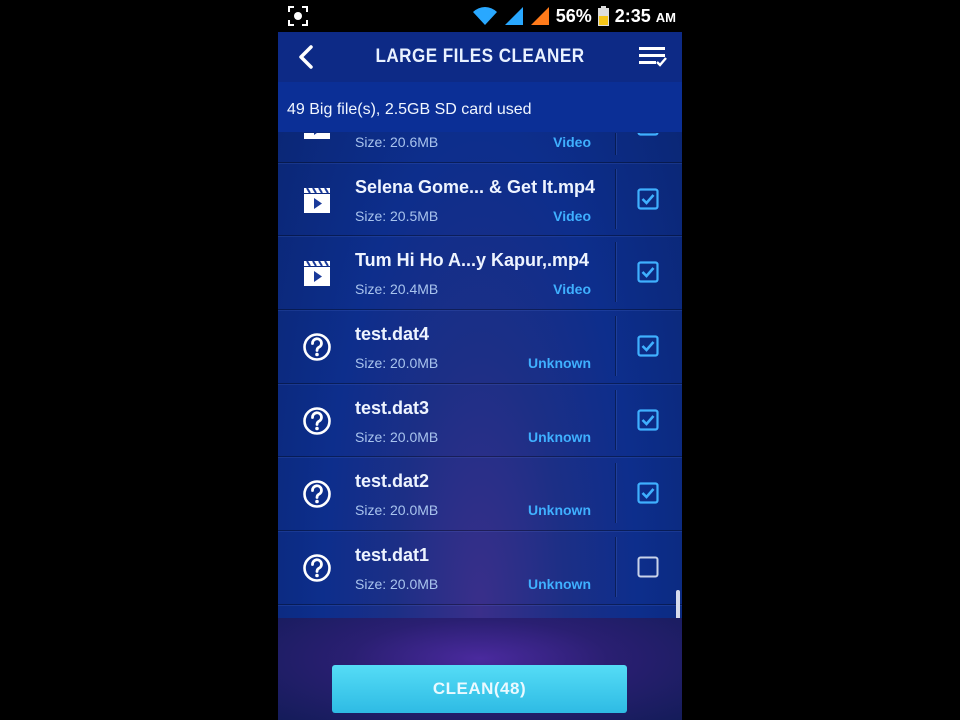 The width and height of the screenshot is (960, 720). What do you see at coordinates (475, 186) in the screenshot?
I see `file-name: Selena Gome... & Get It.mp4` at bounding box center [475, 186].